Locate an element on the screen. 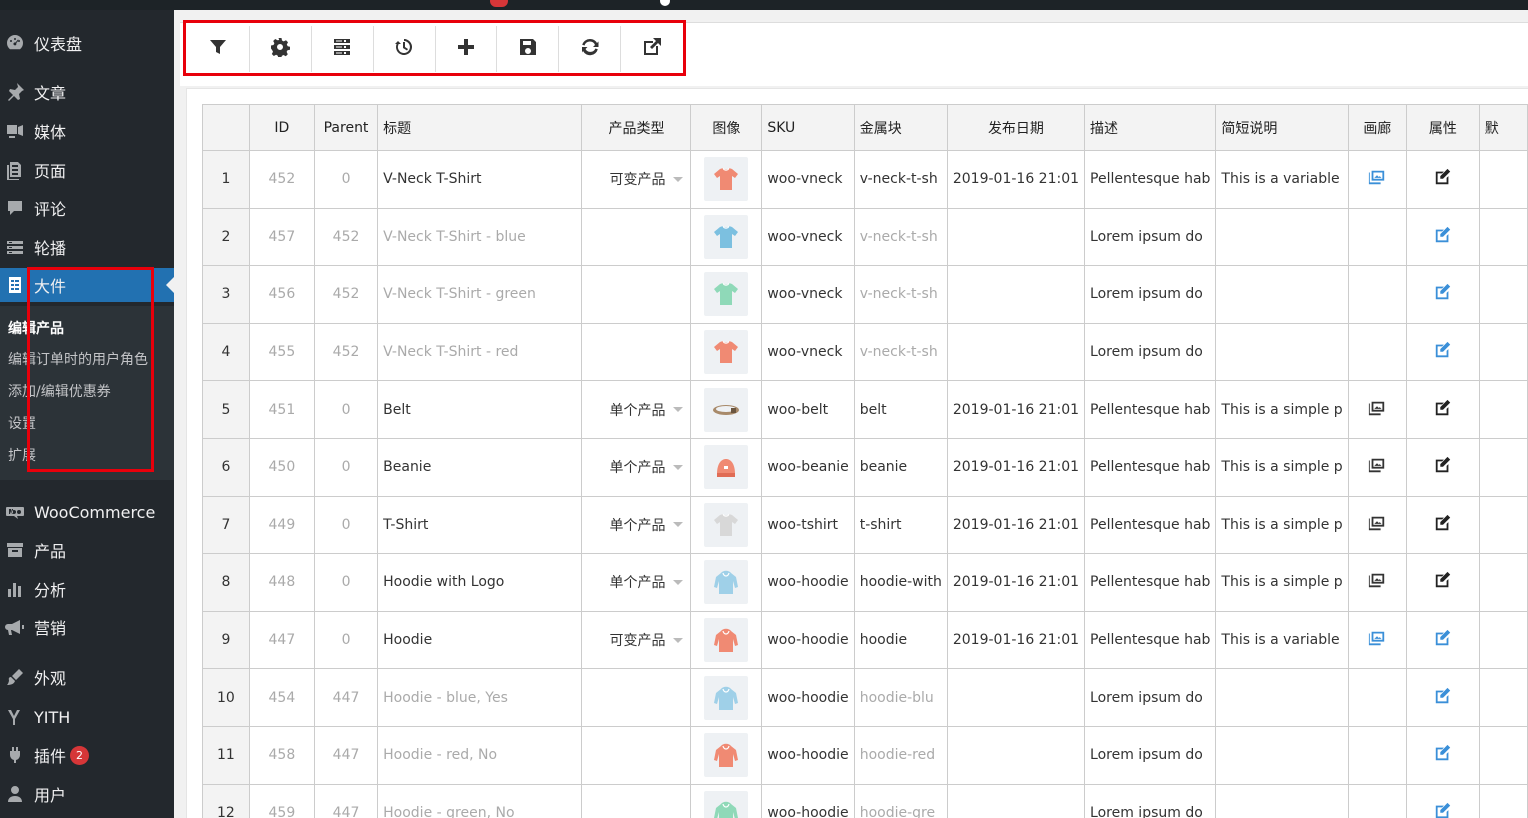 The image size is (1528, 818). id-cell: 458 is located at coordinates (281, 755).